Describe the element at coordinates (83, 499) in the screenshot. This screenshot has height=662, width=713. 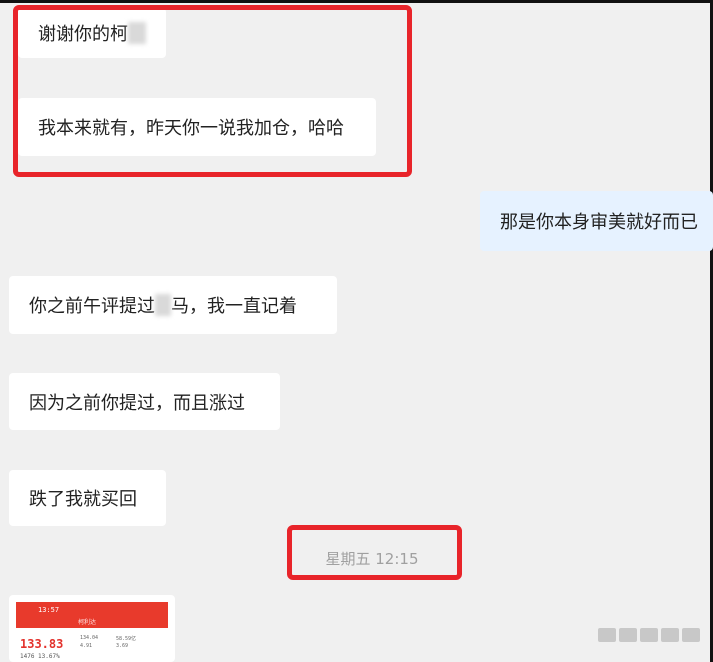
I see `message-text: 跌了我就买回` at that location.